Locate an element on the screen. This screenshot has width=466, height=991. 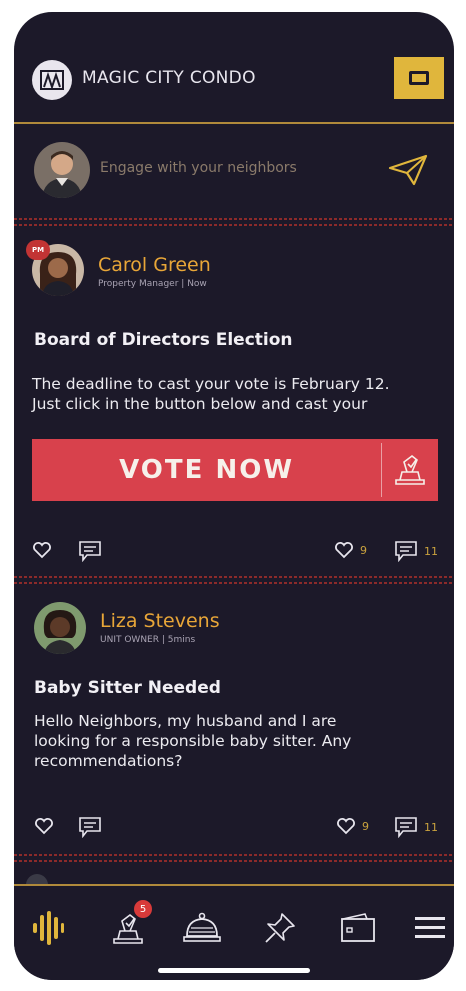
tab-vote: 5 is located at coordinates (128, 925).